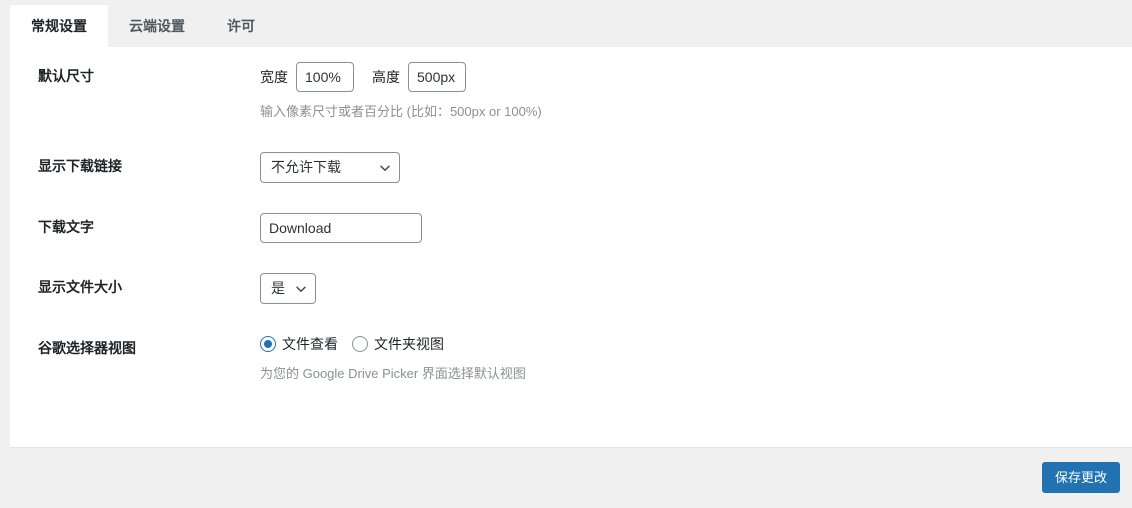 This screenshot has height=508, width=1132. Describe the element at coordinates (696, 167) in the screenshot. I see `field-show-download-link: 不允许下载` at that location.